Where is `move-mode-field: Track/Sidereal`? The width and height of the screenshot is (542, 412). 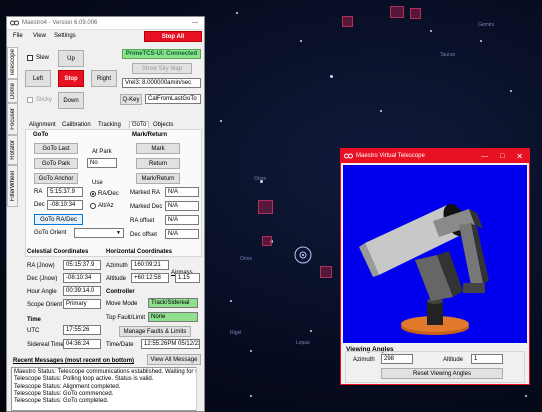 move-mode-field: Track/Sidereal is located at coordinates (173, 303).